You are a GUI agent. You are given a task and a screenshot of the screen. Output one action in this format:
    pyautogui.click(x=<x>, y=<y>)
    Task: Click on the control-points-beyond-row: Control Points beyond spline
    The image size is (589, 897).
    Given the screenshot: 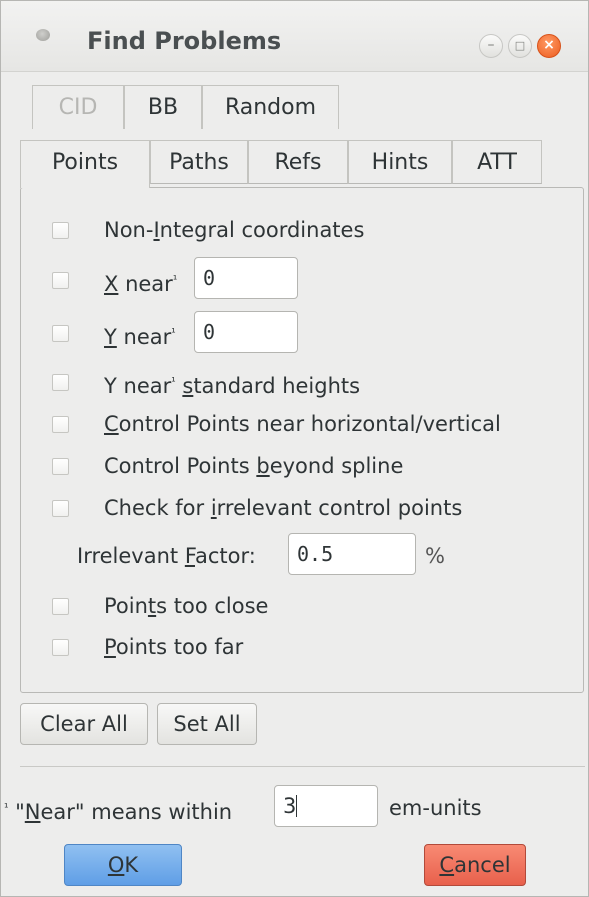 What is the action you would take?
    pyautogui.click(x=267, y=466)
    